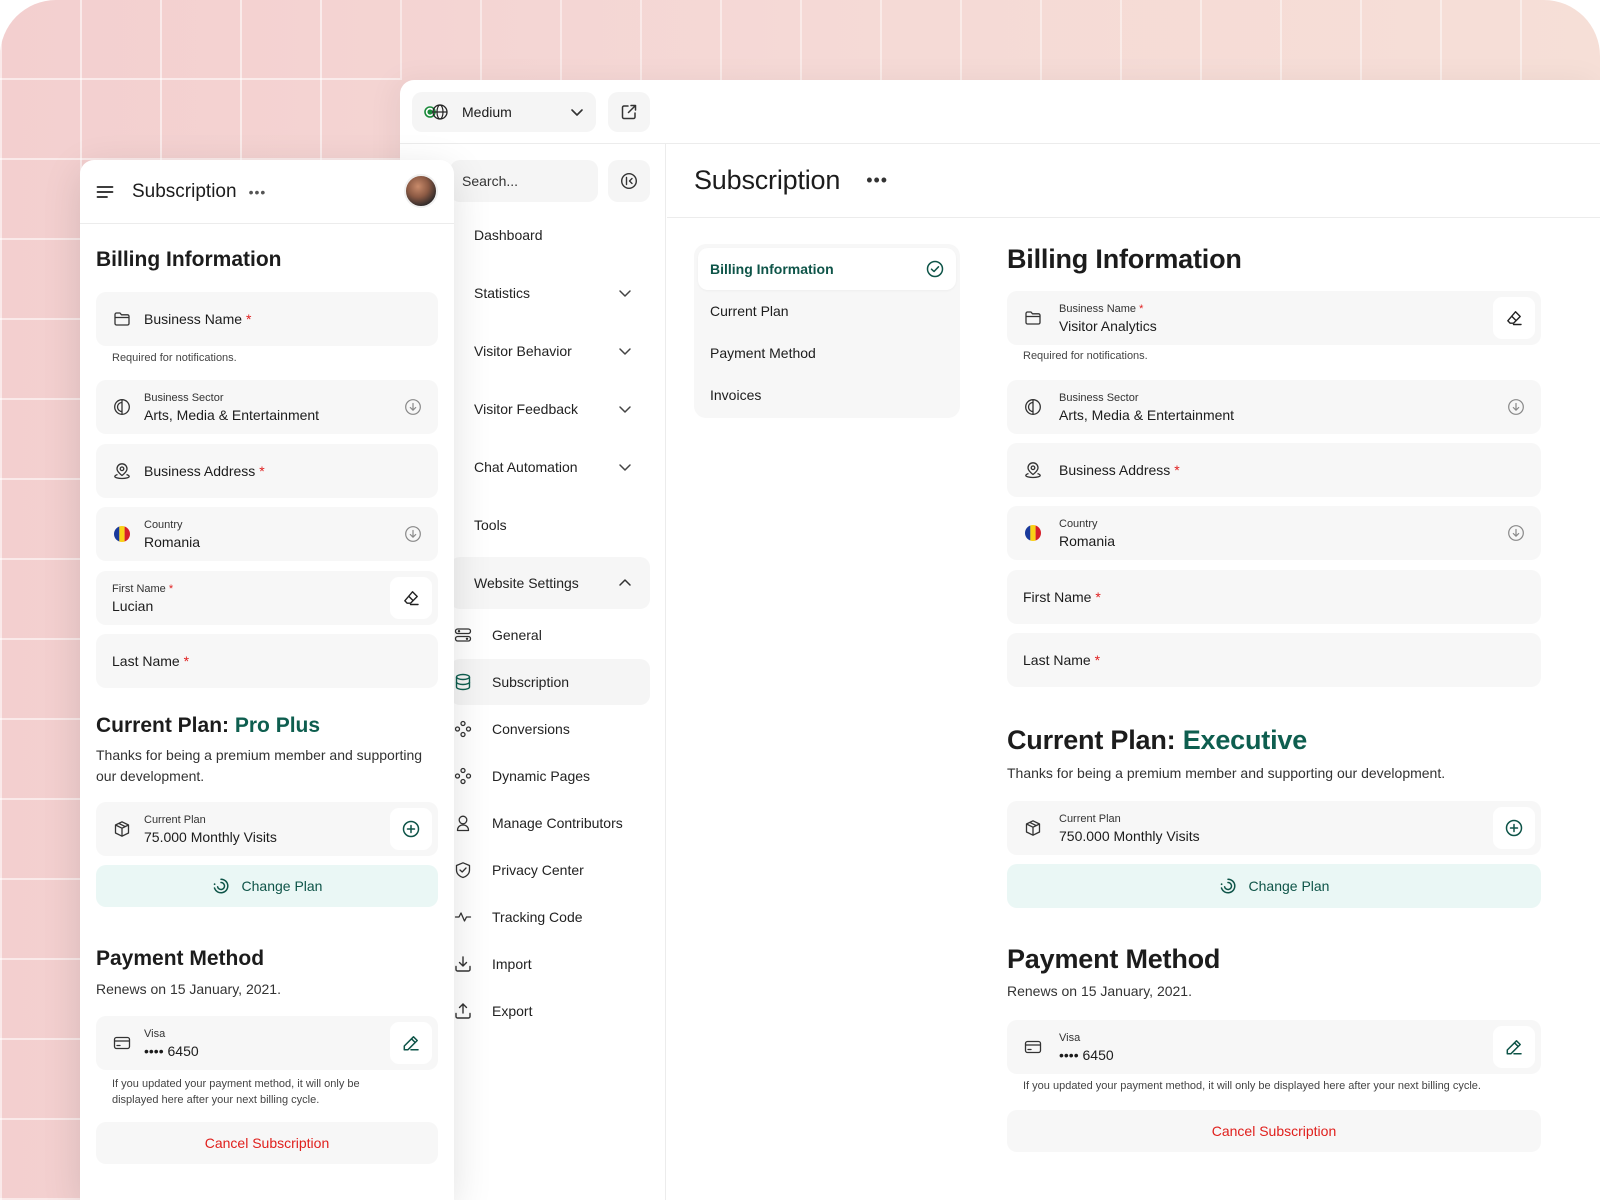  What do you see at coordinates (267, 471) in the screenshot?
I see `mobile-business-address-field: Business Address *` at bounding box center [267, 471].